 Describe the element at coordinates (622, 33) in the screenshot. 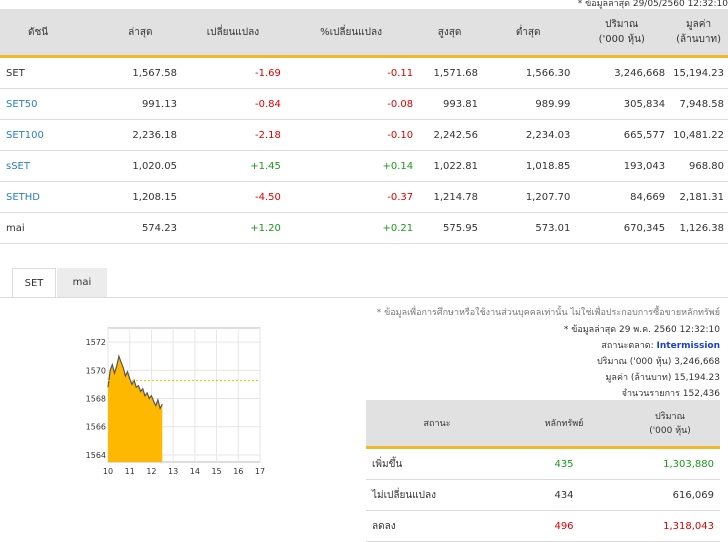

I see `col-volume: ปริมาณ ('000 หุ้น)` at that location.